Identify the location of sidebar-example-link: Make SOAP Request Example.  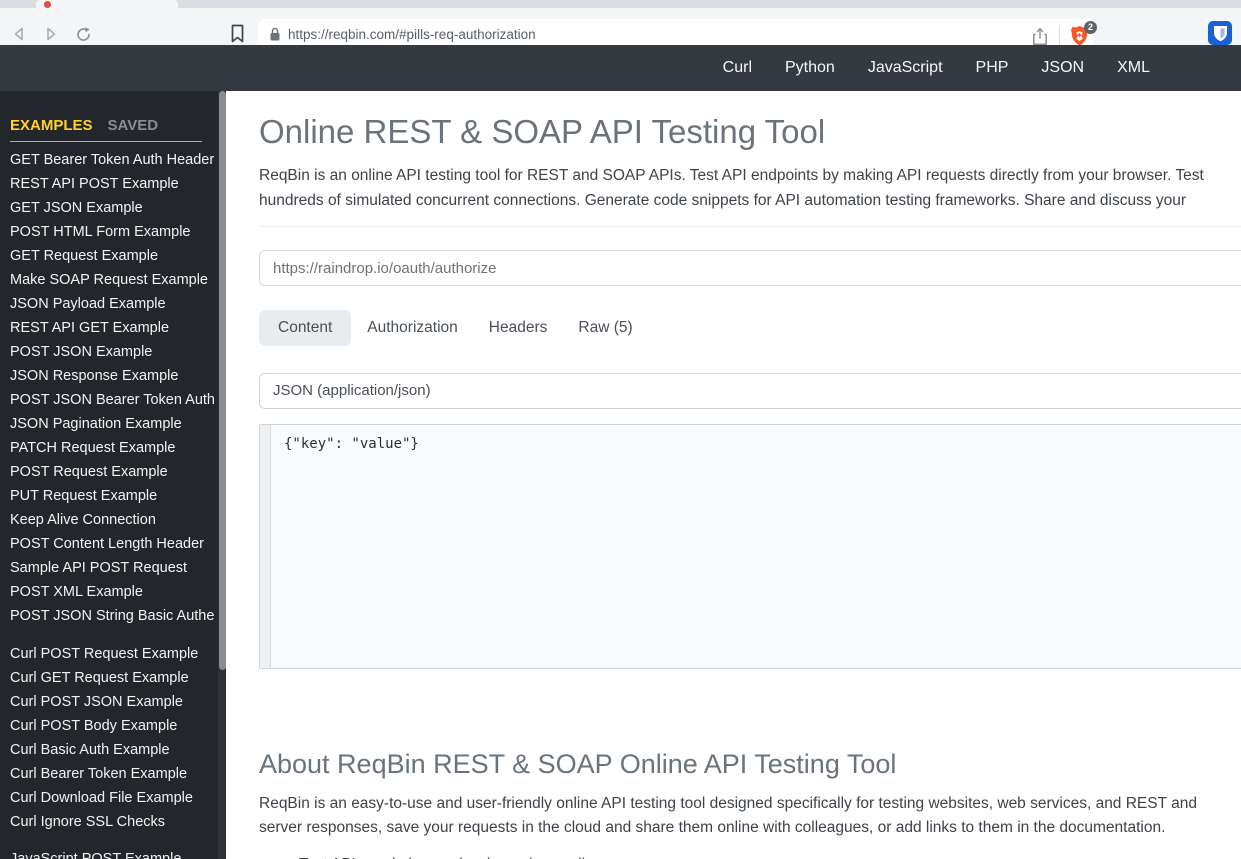
(112, 280).